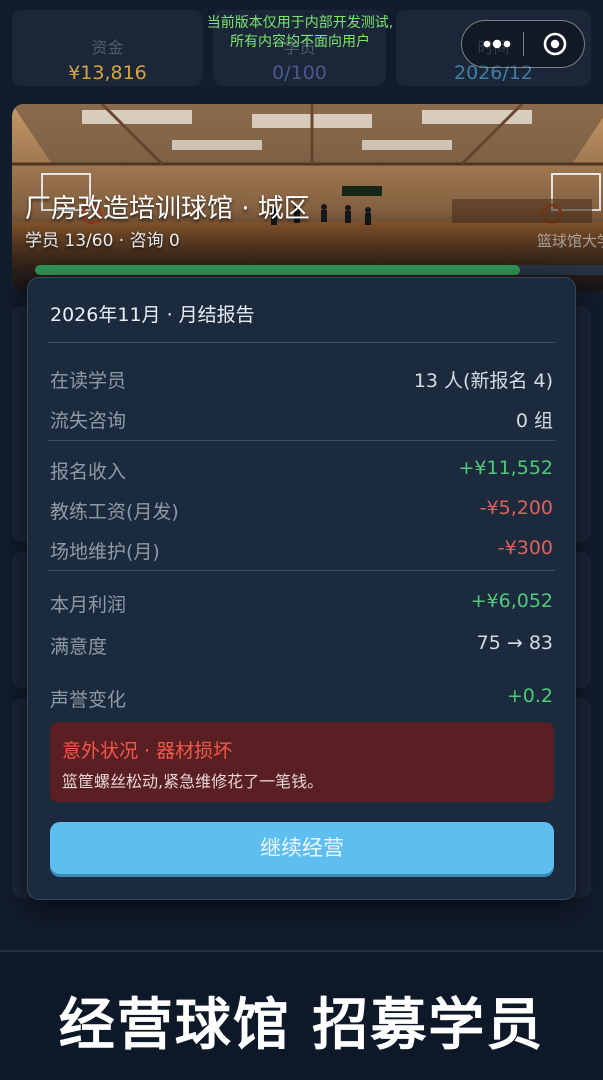  Describe the element at coordinates (301, 698) in the screenshot. I see `reputation-row: 声誉变化 +0.2` at that location.